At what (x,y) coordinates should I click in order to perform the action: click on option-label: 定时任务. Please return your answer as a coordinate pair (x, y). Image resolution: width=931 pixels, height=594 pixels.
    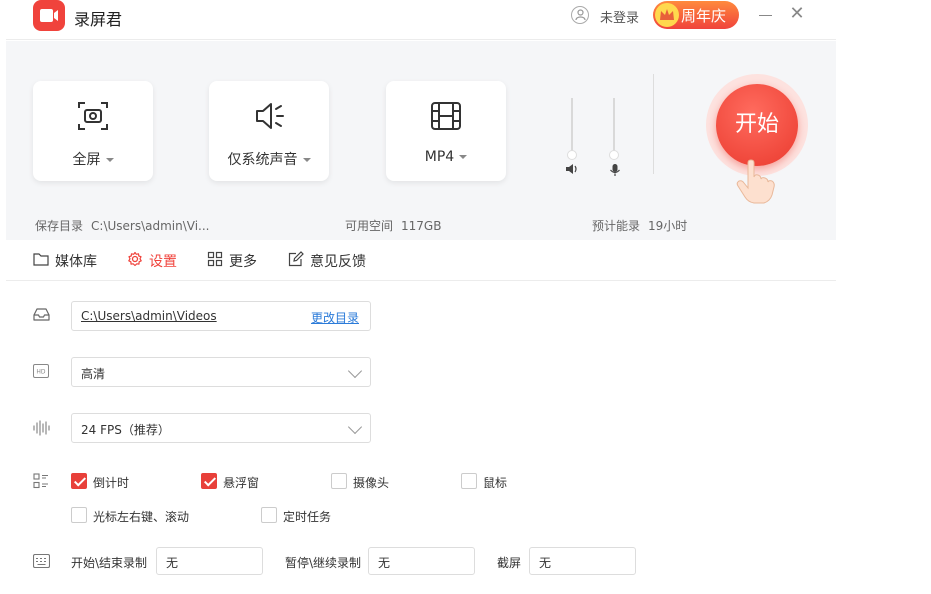
    Looking at the image, I should click on (307, 517).